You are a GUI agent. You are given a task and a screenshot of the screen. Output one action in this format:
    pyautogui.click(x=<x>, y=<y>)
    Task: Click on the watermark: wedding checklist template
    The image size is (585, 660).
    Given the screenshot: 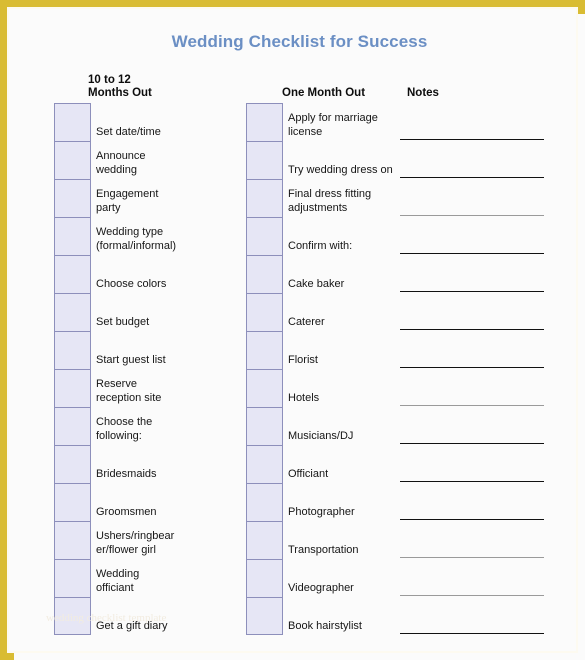 What is the action you would take?
    pyautogui.click(x=106, y=618)
    